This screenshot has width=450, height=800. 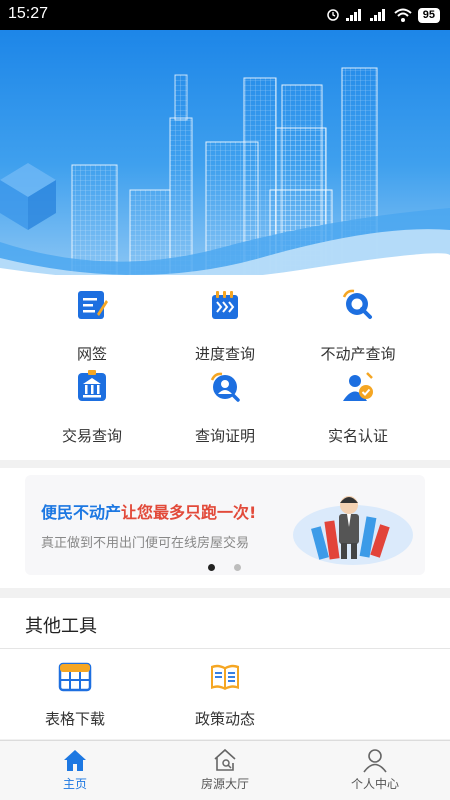 I want to click on nav-tab-home: 主页, so click(x=75, y=770).